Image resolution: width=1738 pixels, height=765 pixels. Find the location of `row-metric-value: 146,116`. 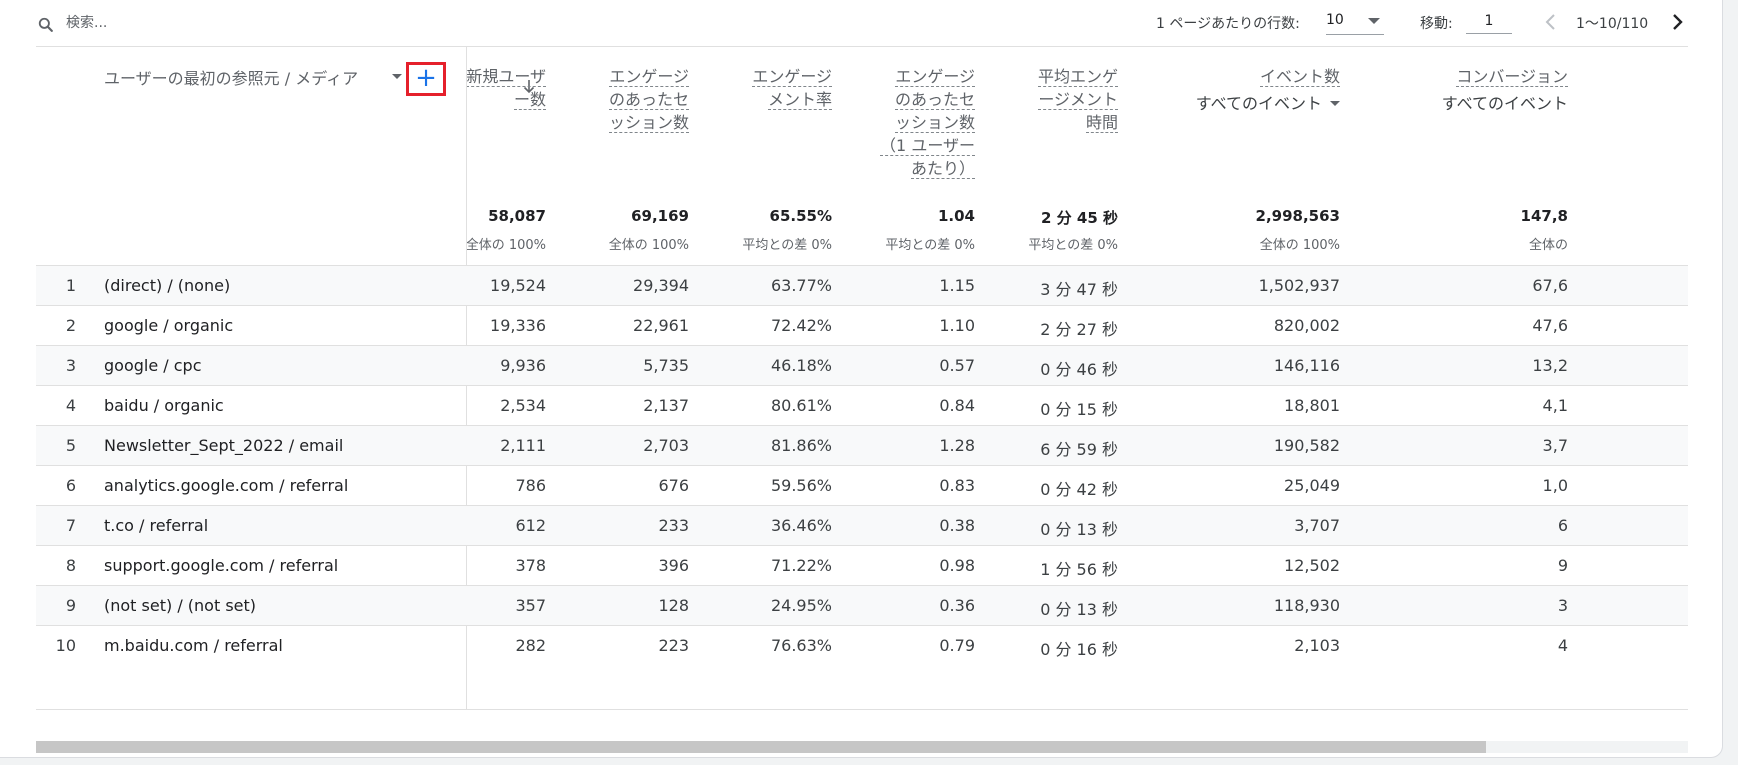

row-metric-value: 146,116 is located at coordinates (1306, 365).